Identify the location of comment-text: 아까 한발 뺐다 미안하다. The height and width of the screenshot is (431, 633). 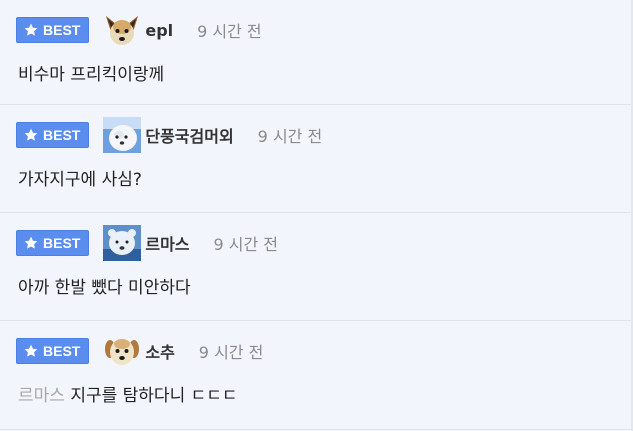
(104, 285).